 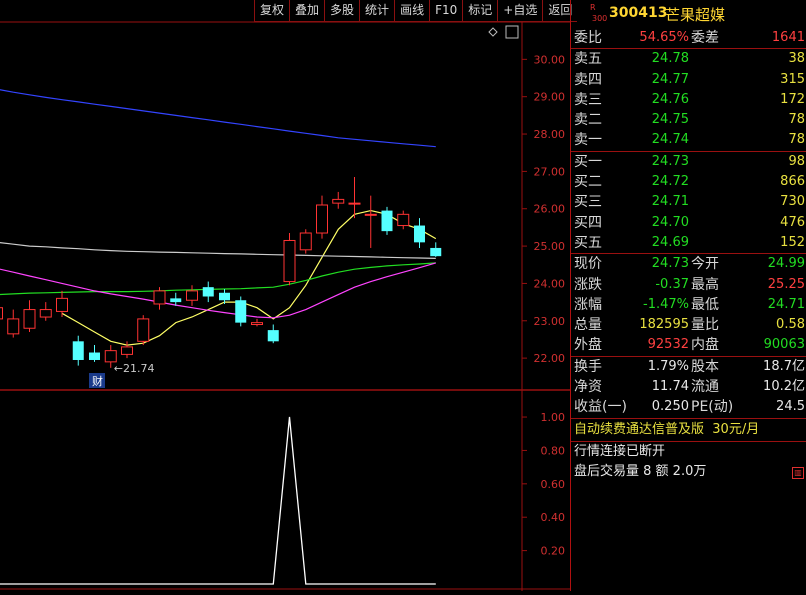 What do you see at coordinates (553, 450) in the screenshot?
I see `sub-y-tick-label: 0.80` at bounding box center [553, 450].